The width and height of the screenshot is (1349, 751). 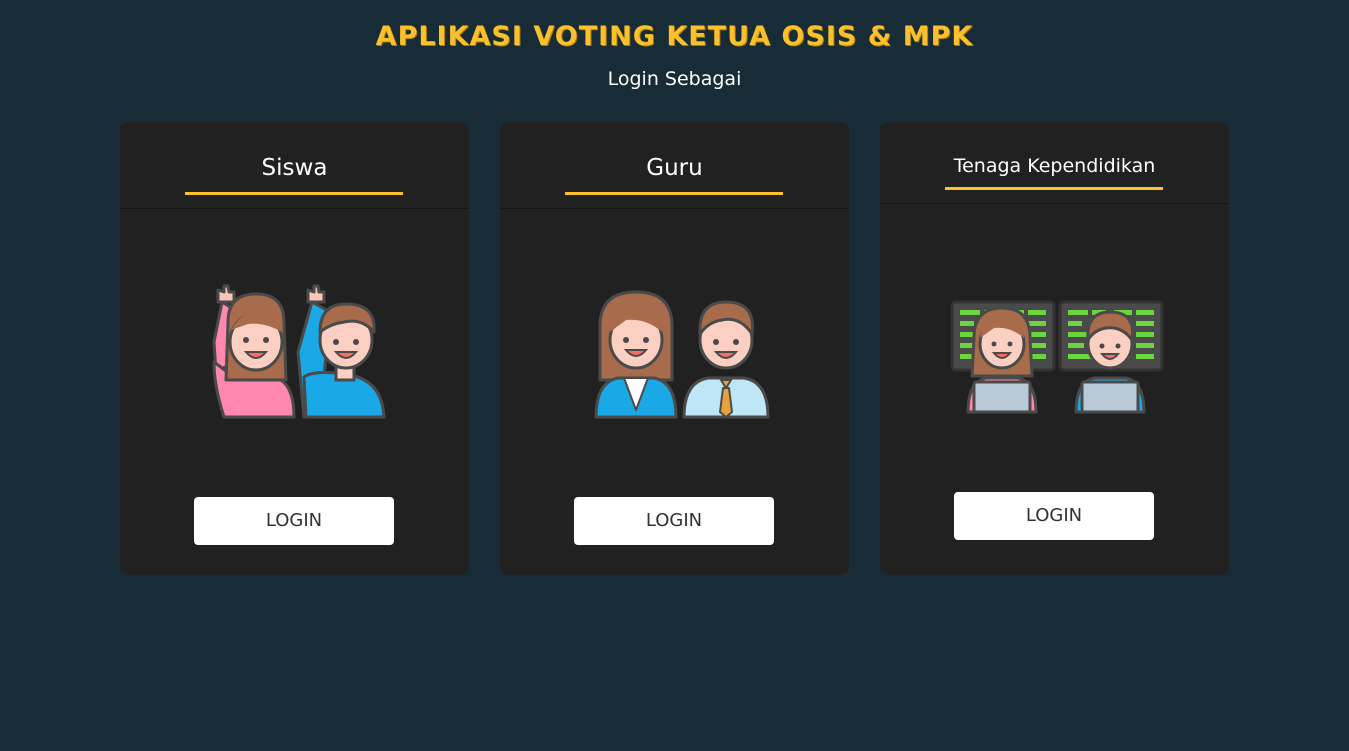 I want to click on staff-at-computers-icon, so click(x=1057, y=357).